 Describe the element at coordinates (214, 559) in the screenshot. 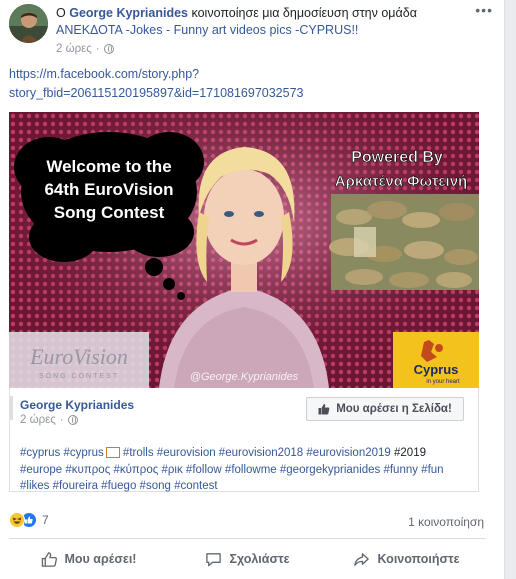

I see `comment-icon` at that location.